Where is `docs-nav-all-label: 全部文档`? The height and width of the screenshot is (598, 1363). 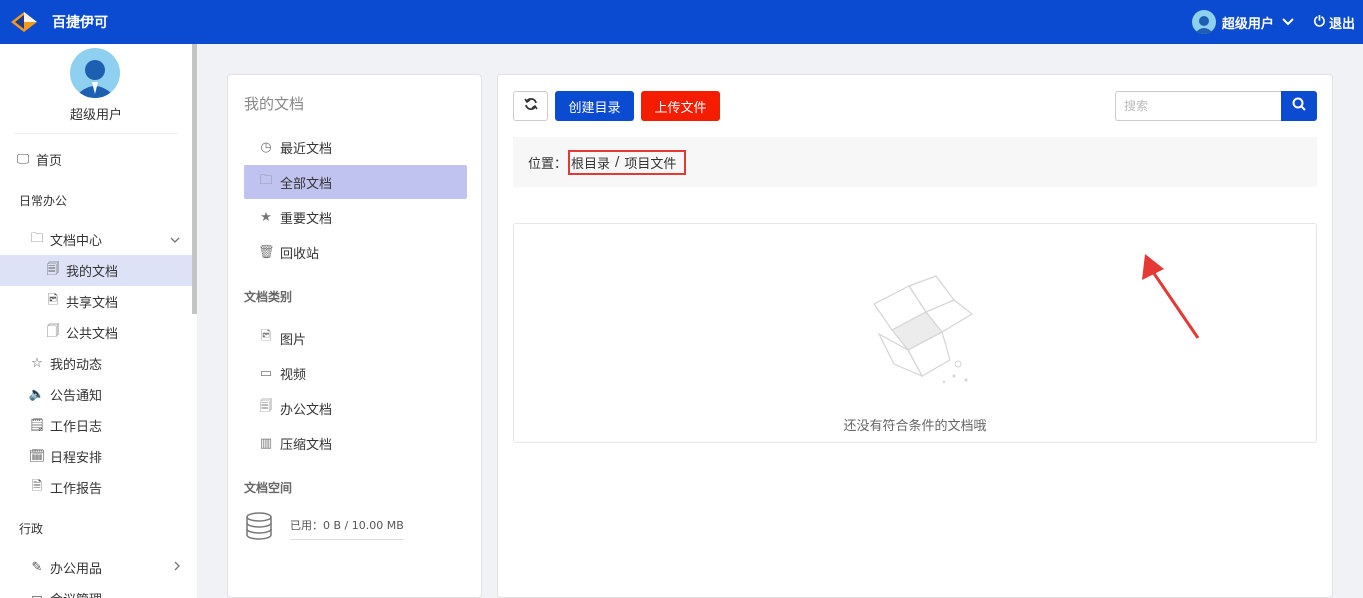
docs-nav-all-label: 全部文档 is located at coordinates (306, 184).